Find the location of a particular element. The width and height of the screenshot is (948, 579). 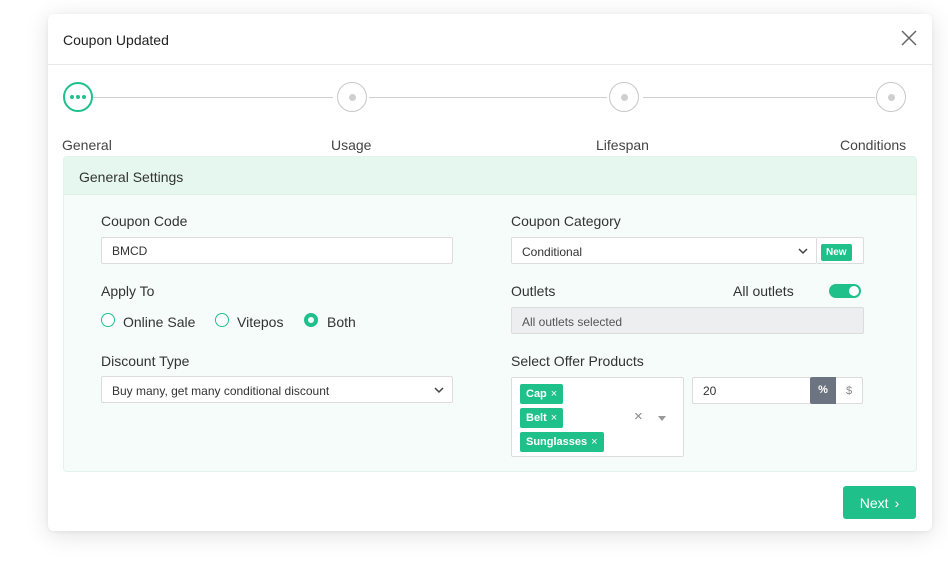

step-general-circle is located at coordinates (78, 97).